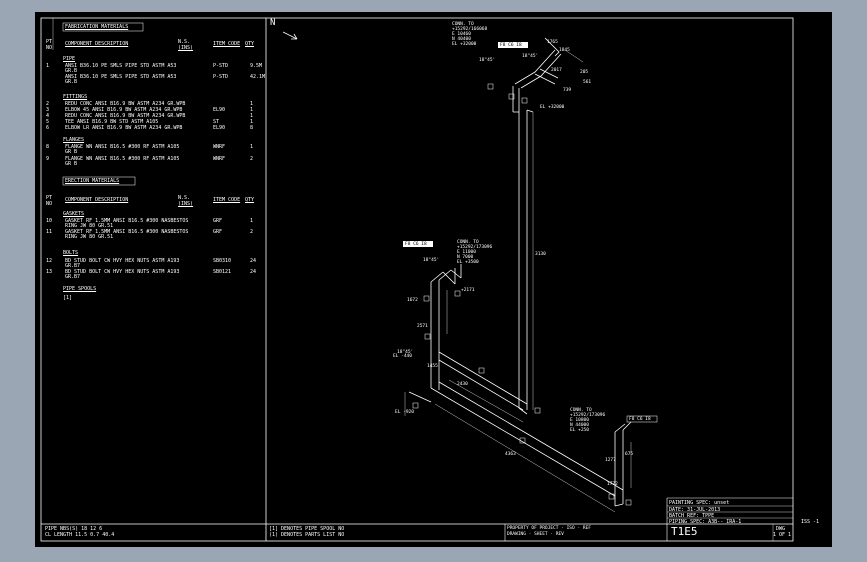 This screenshot has height=562, width=867. What do you see at coordinates (222, 261) in the screenshot?
I see `bom-row-item-code: SB0310` at bounding box center [222, 261].